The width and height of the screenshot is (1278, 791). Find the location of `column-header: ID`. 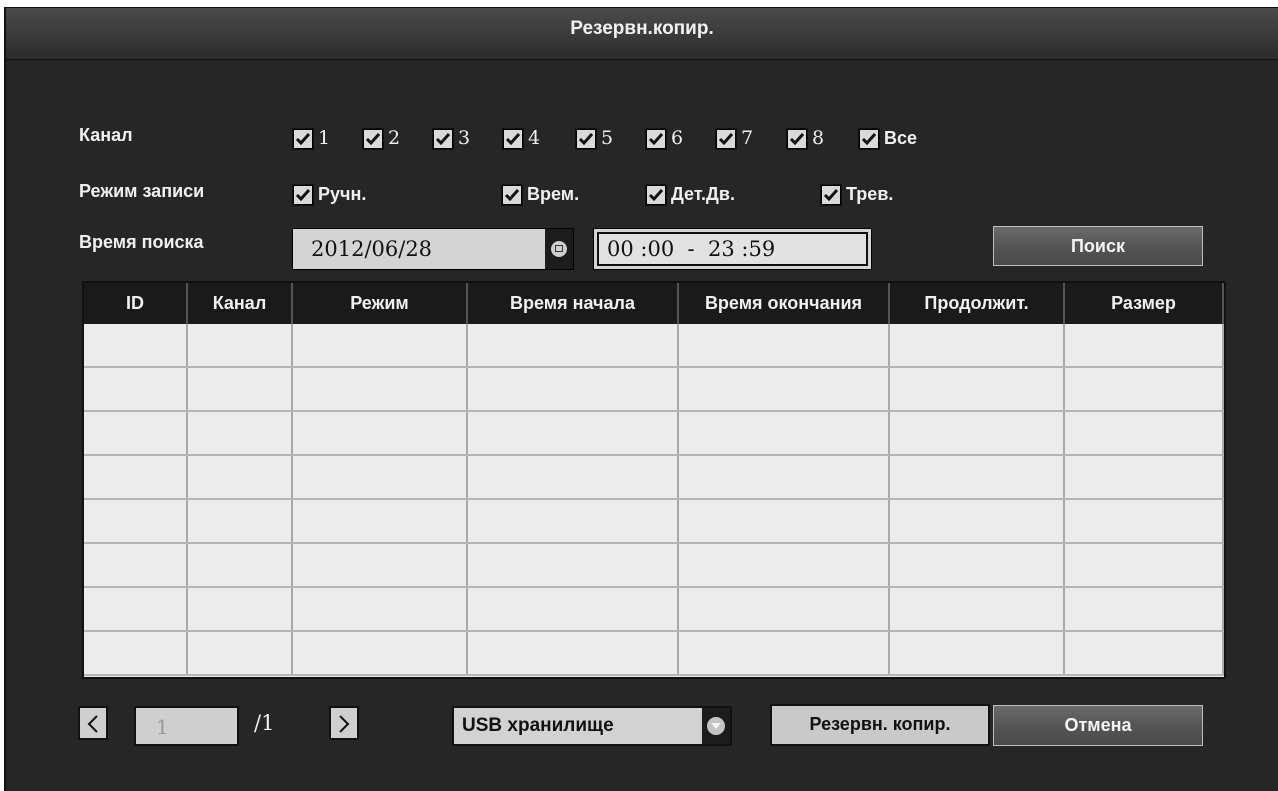

column-header: ID is located at coordinates (136, 303).